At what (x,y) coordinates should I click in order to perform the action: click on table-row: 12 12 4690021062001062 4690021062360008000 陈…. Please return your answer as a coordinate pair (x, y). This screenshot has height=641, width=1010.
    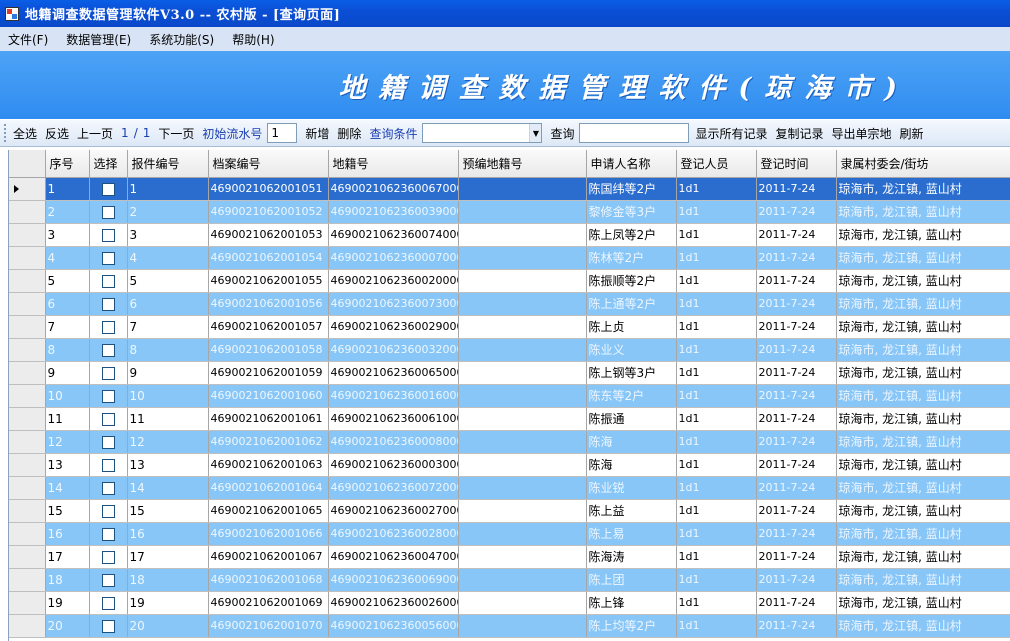
    Looking at the image, I should click on (509, 442).